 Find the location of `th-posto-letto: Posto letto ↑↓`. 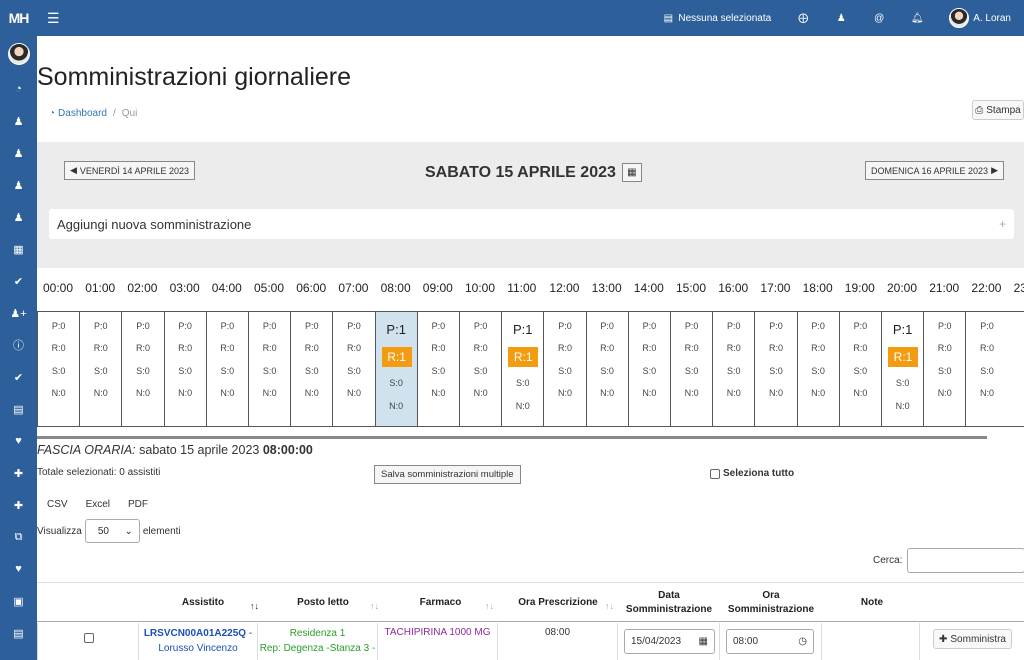

th-posto-letto: Posto letto ↑↓ is located at coordinates (323, 603).